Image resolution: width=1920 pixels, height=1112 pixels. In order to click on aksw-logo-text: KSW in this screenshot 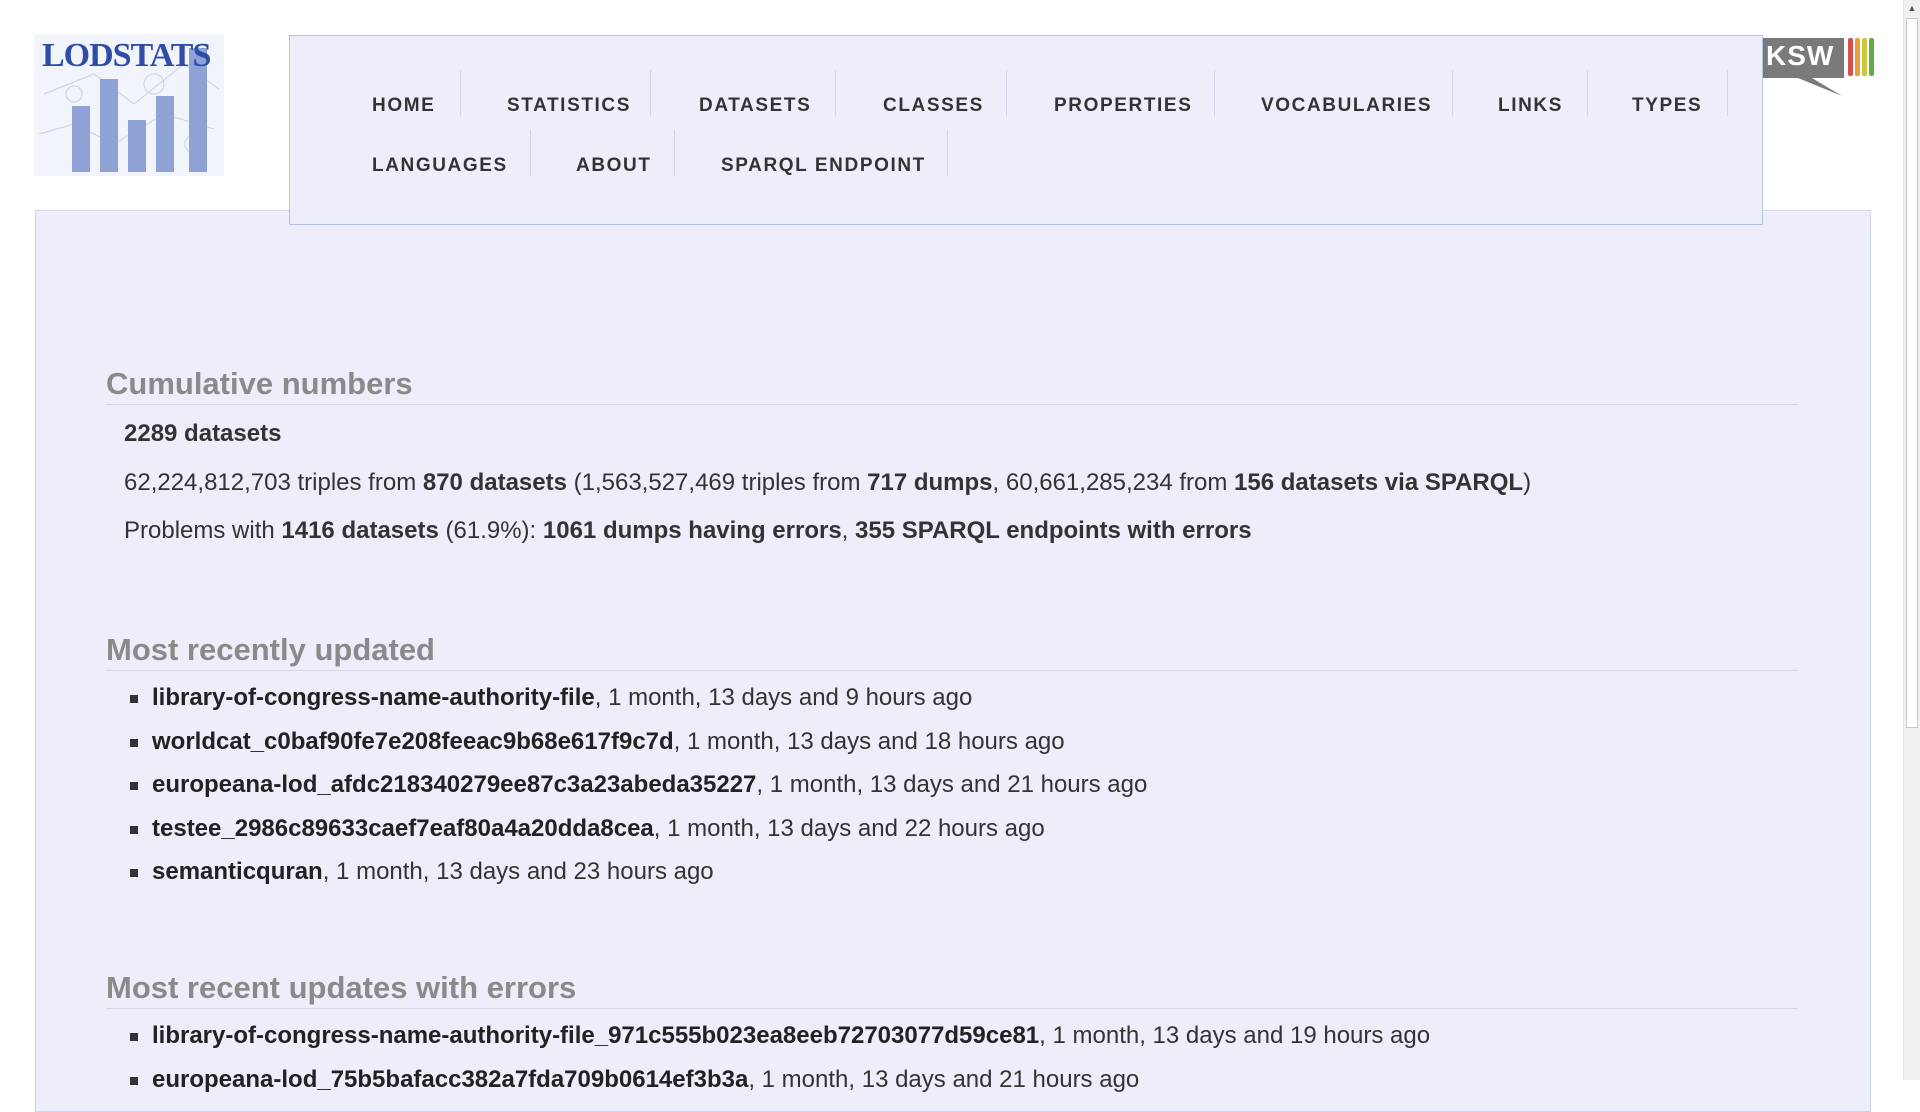, I will do `click(1800, 55)`.